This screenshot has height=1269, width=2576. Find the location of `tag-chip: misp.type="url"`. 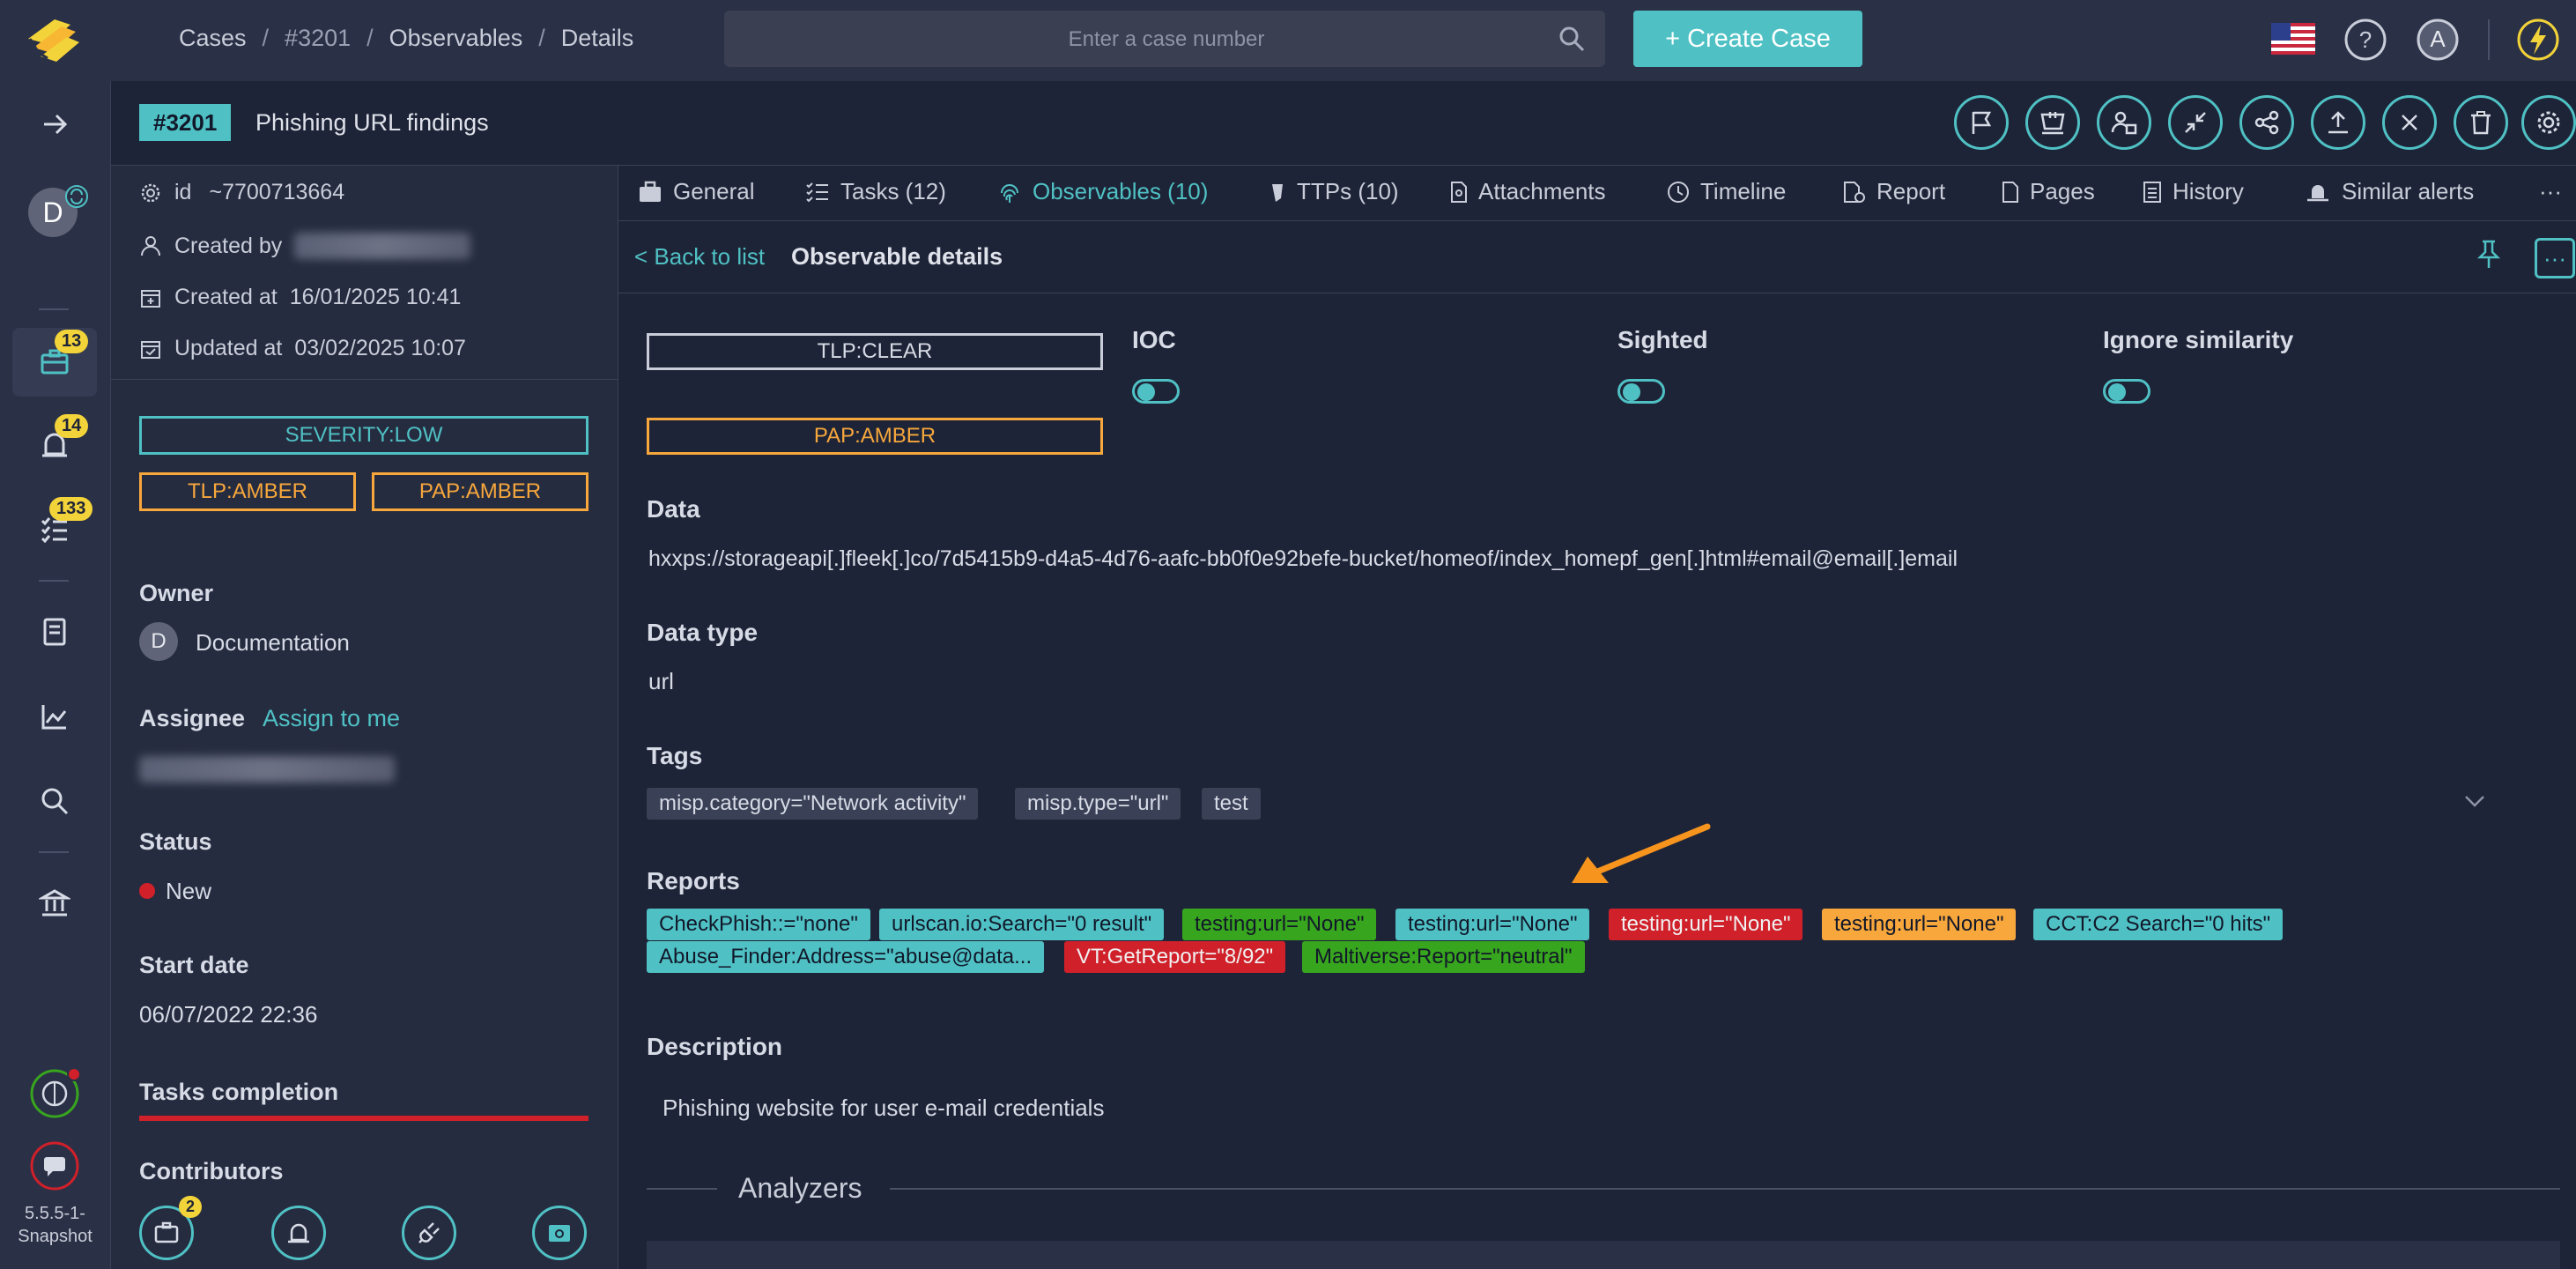

tag-chip: misp.type="url" is located at coordinates (1098, 804).